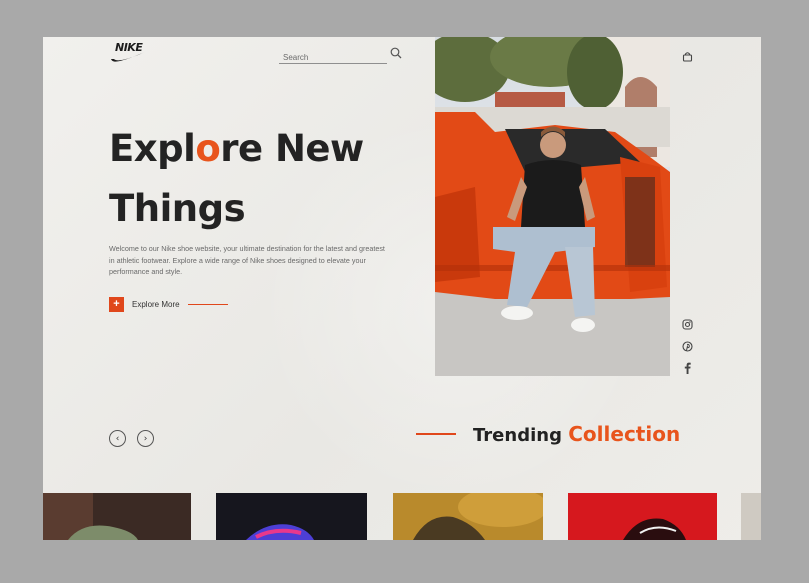 This screenshot has width=809, height=583. Describe the element at coordinates (292, 148) in the screenshot. I see `hero-title-part2: re New` at that location.